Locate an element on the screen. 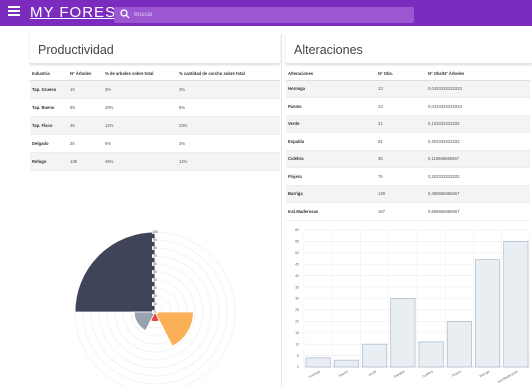 This screenshot has width=532, height=386. search-input is located at coordinates (269, 15).